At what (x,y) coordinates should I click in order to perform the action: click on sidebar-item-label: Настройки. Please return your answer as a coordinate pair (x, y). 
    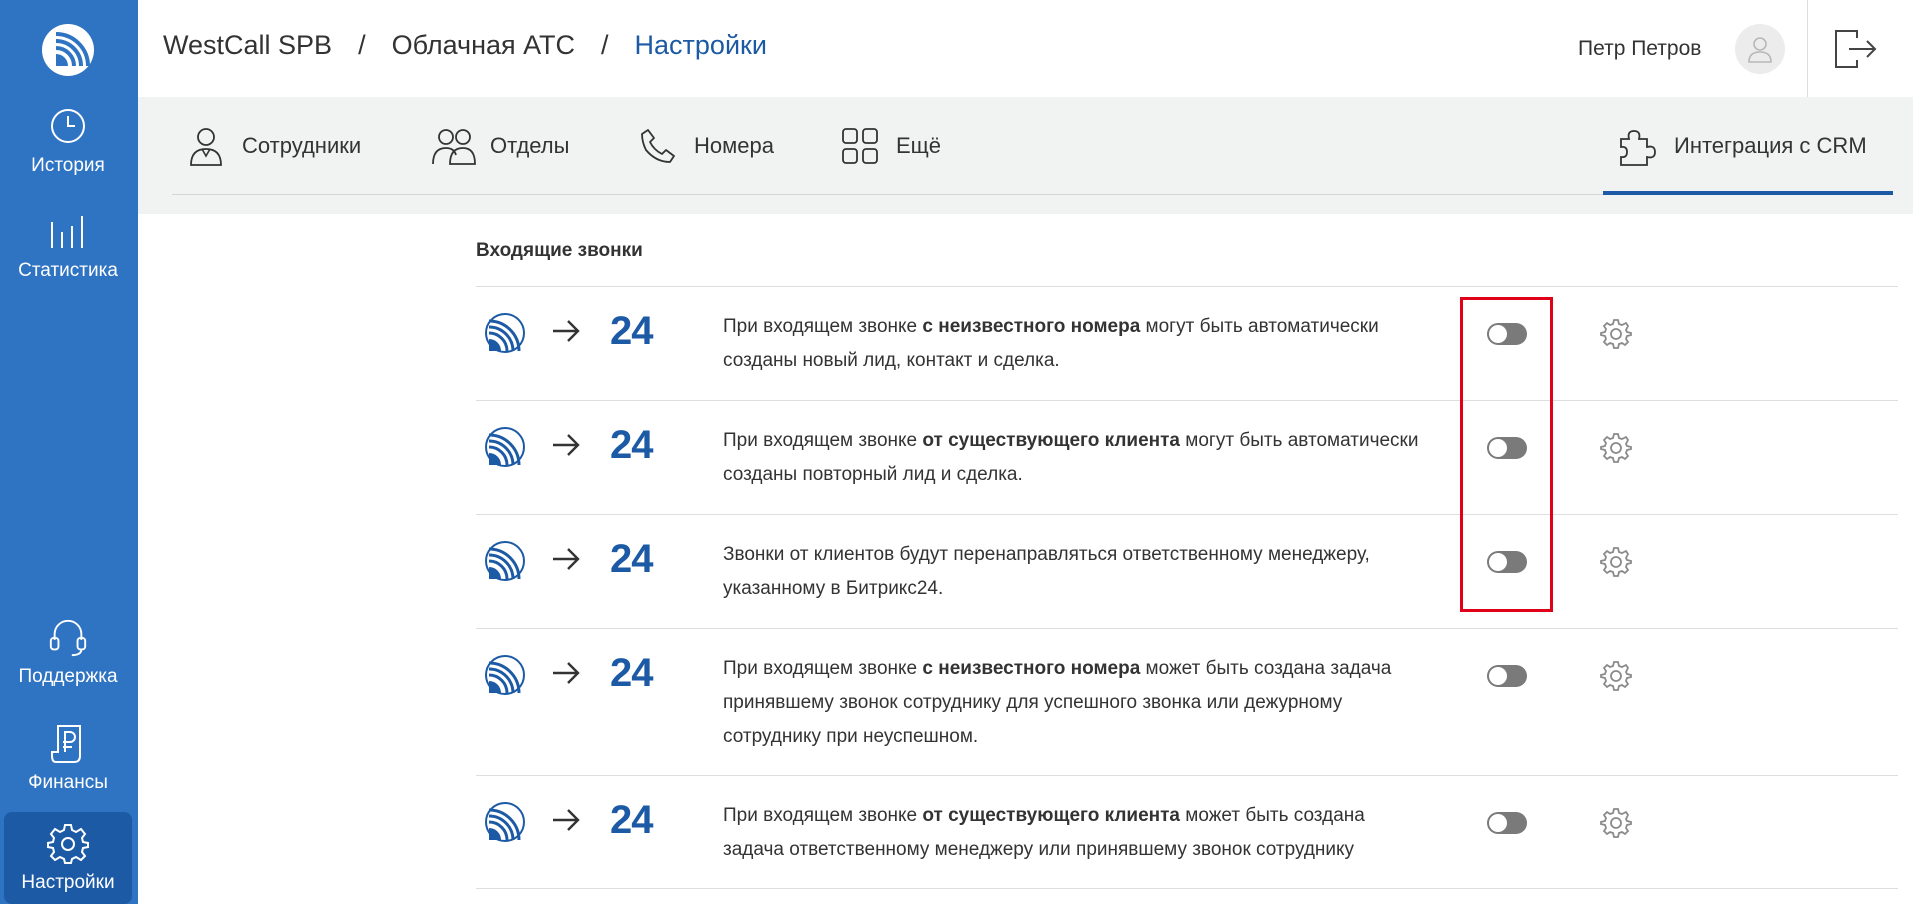
    Looking at the image, I should click on (68, 882).